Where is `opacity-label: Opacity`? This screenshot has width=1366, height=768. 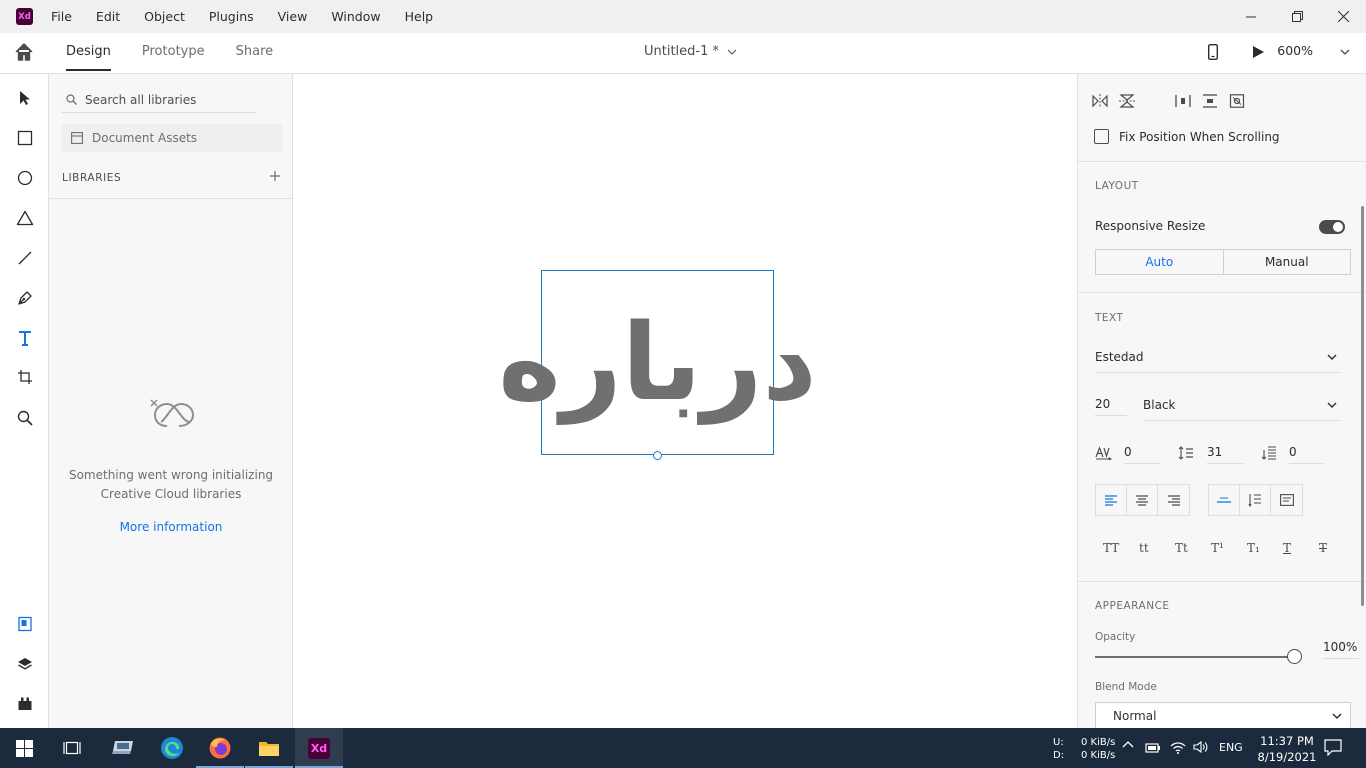
opacity-label: Opacity is located at coordinates (1115, 637).